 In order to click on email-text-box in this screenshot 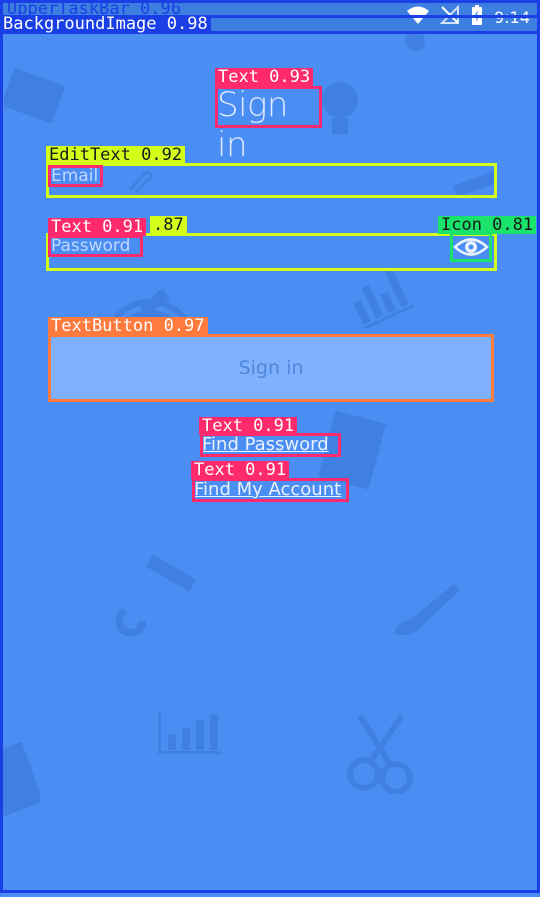, I will do `click(75, 176)`.